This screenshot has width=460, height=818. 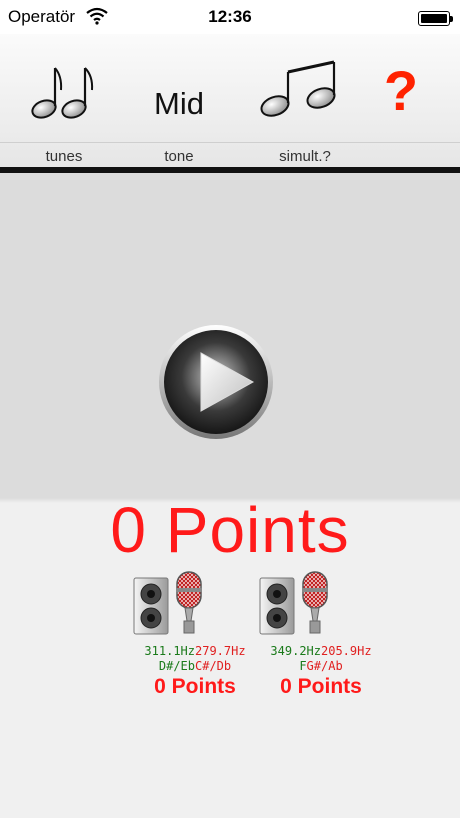 I want to click on frequency-readout: 349.2Hz205.9Hz, so click(x=321, y=651).